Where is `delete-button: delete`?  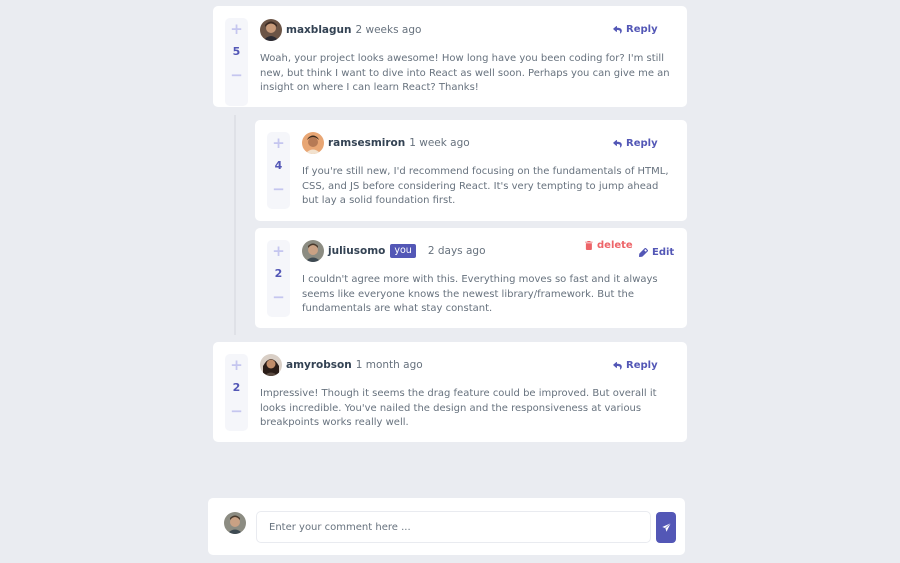 delete-button: delete is located at coordinates (609, 245).